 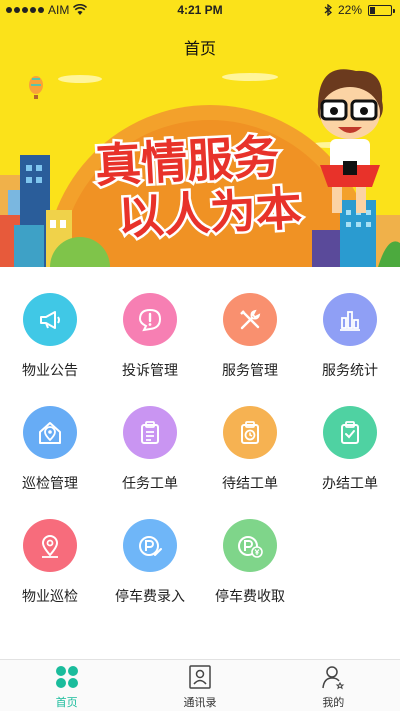 I want to click on tab-label: 我的, so click(x=333, y=702).